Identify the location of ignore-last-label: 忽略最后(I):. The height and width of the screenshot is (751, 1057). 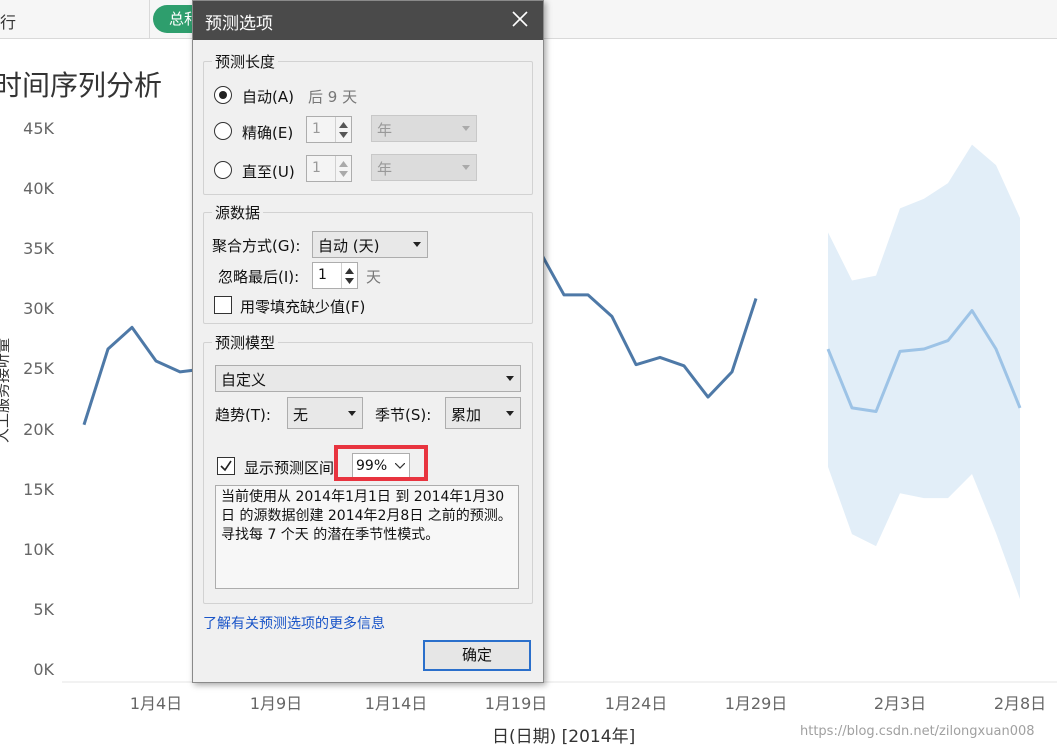
(259, 277).